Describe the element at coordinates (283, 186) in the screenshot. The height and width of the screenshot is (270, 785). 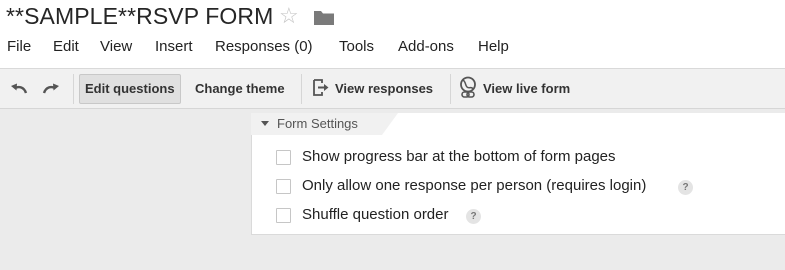
I see `one-response-checkbox` at that location.